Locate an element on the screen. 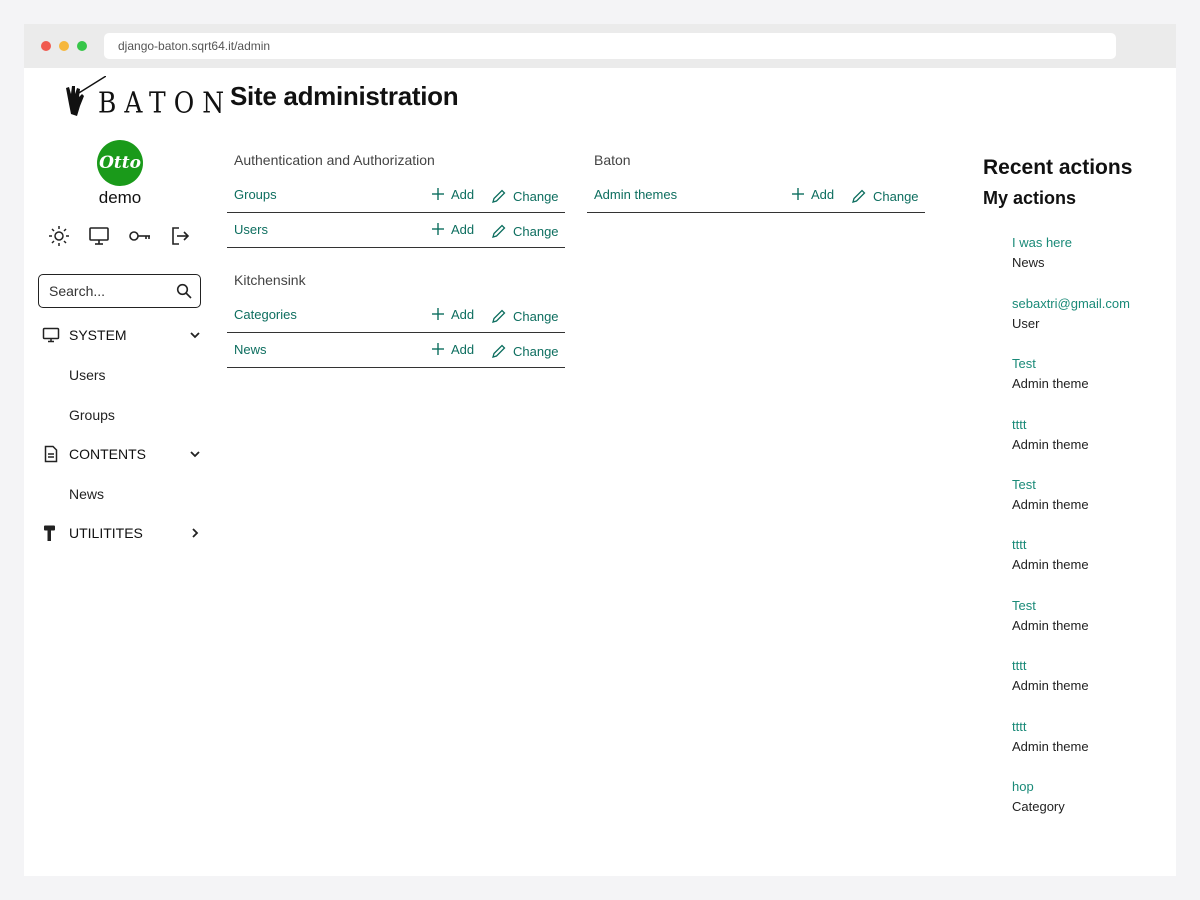  model-link-users: Users is located at coordinates (251, 229).